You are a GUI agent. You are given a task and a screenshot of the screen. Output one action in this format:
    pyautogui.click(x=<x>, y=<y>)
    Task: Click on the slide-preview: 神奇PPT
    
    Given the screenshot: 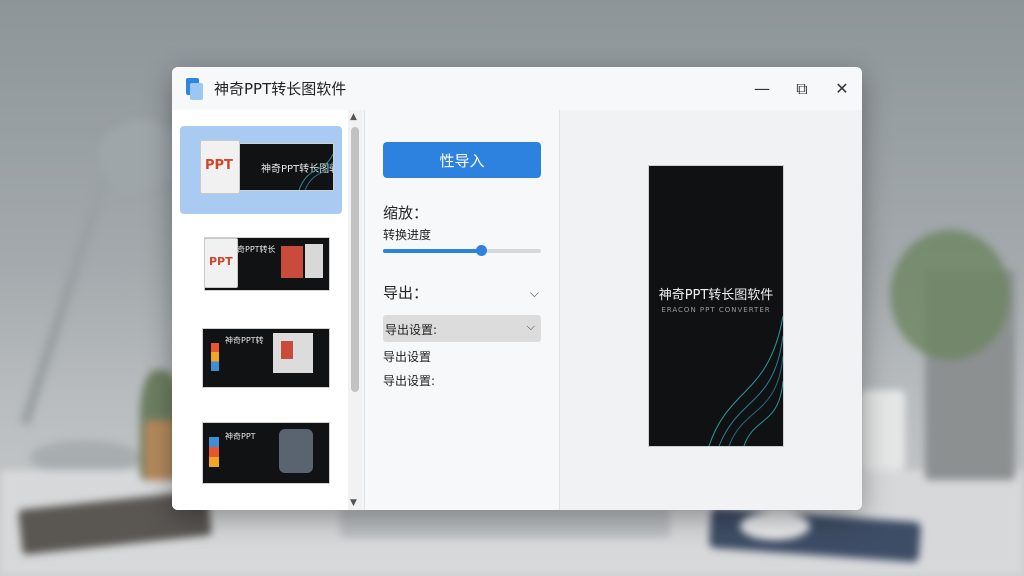 What is the action you would take?
    pyautogui.click(x=266, y=453)
    